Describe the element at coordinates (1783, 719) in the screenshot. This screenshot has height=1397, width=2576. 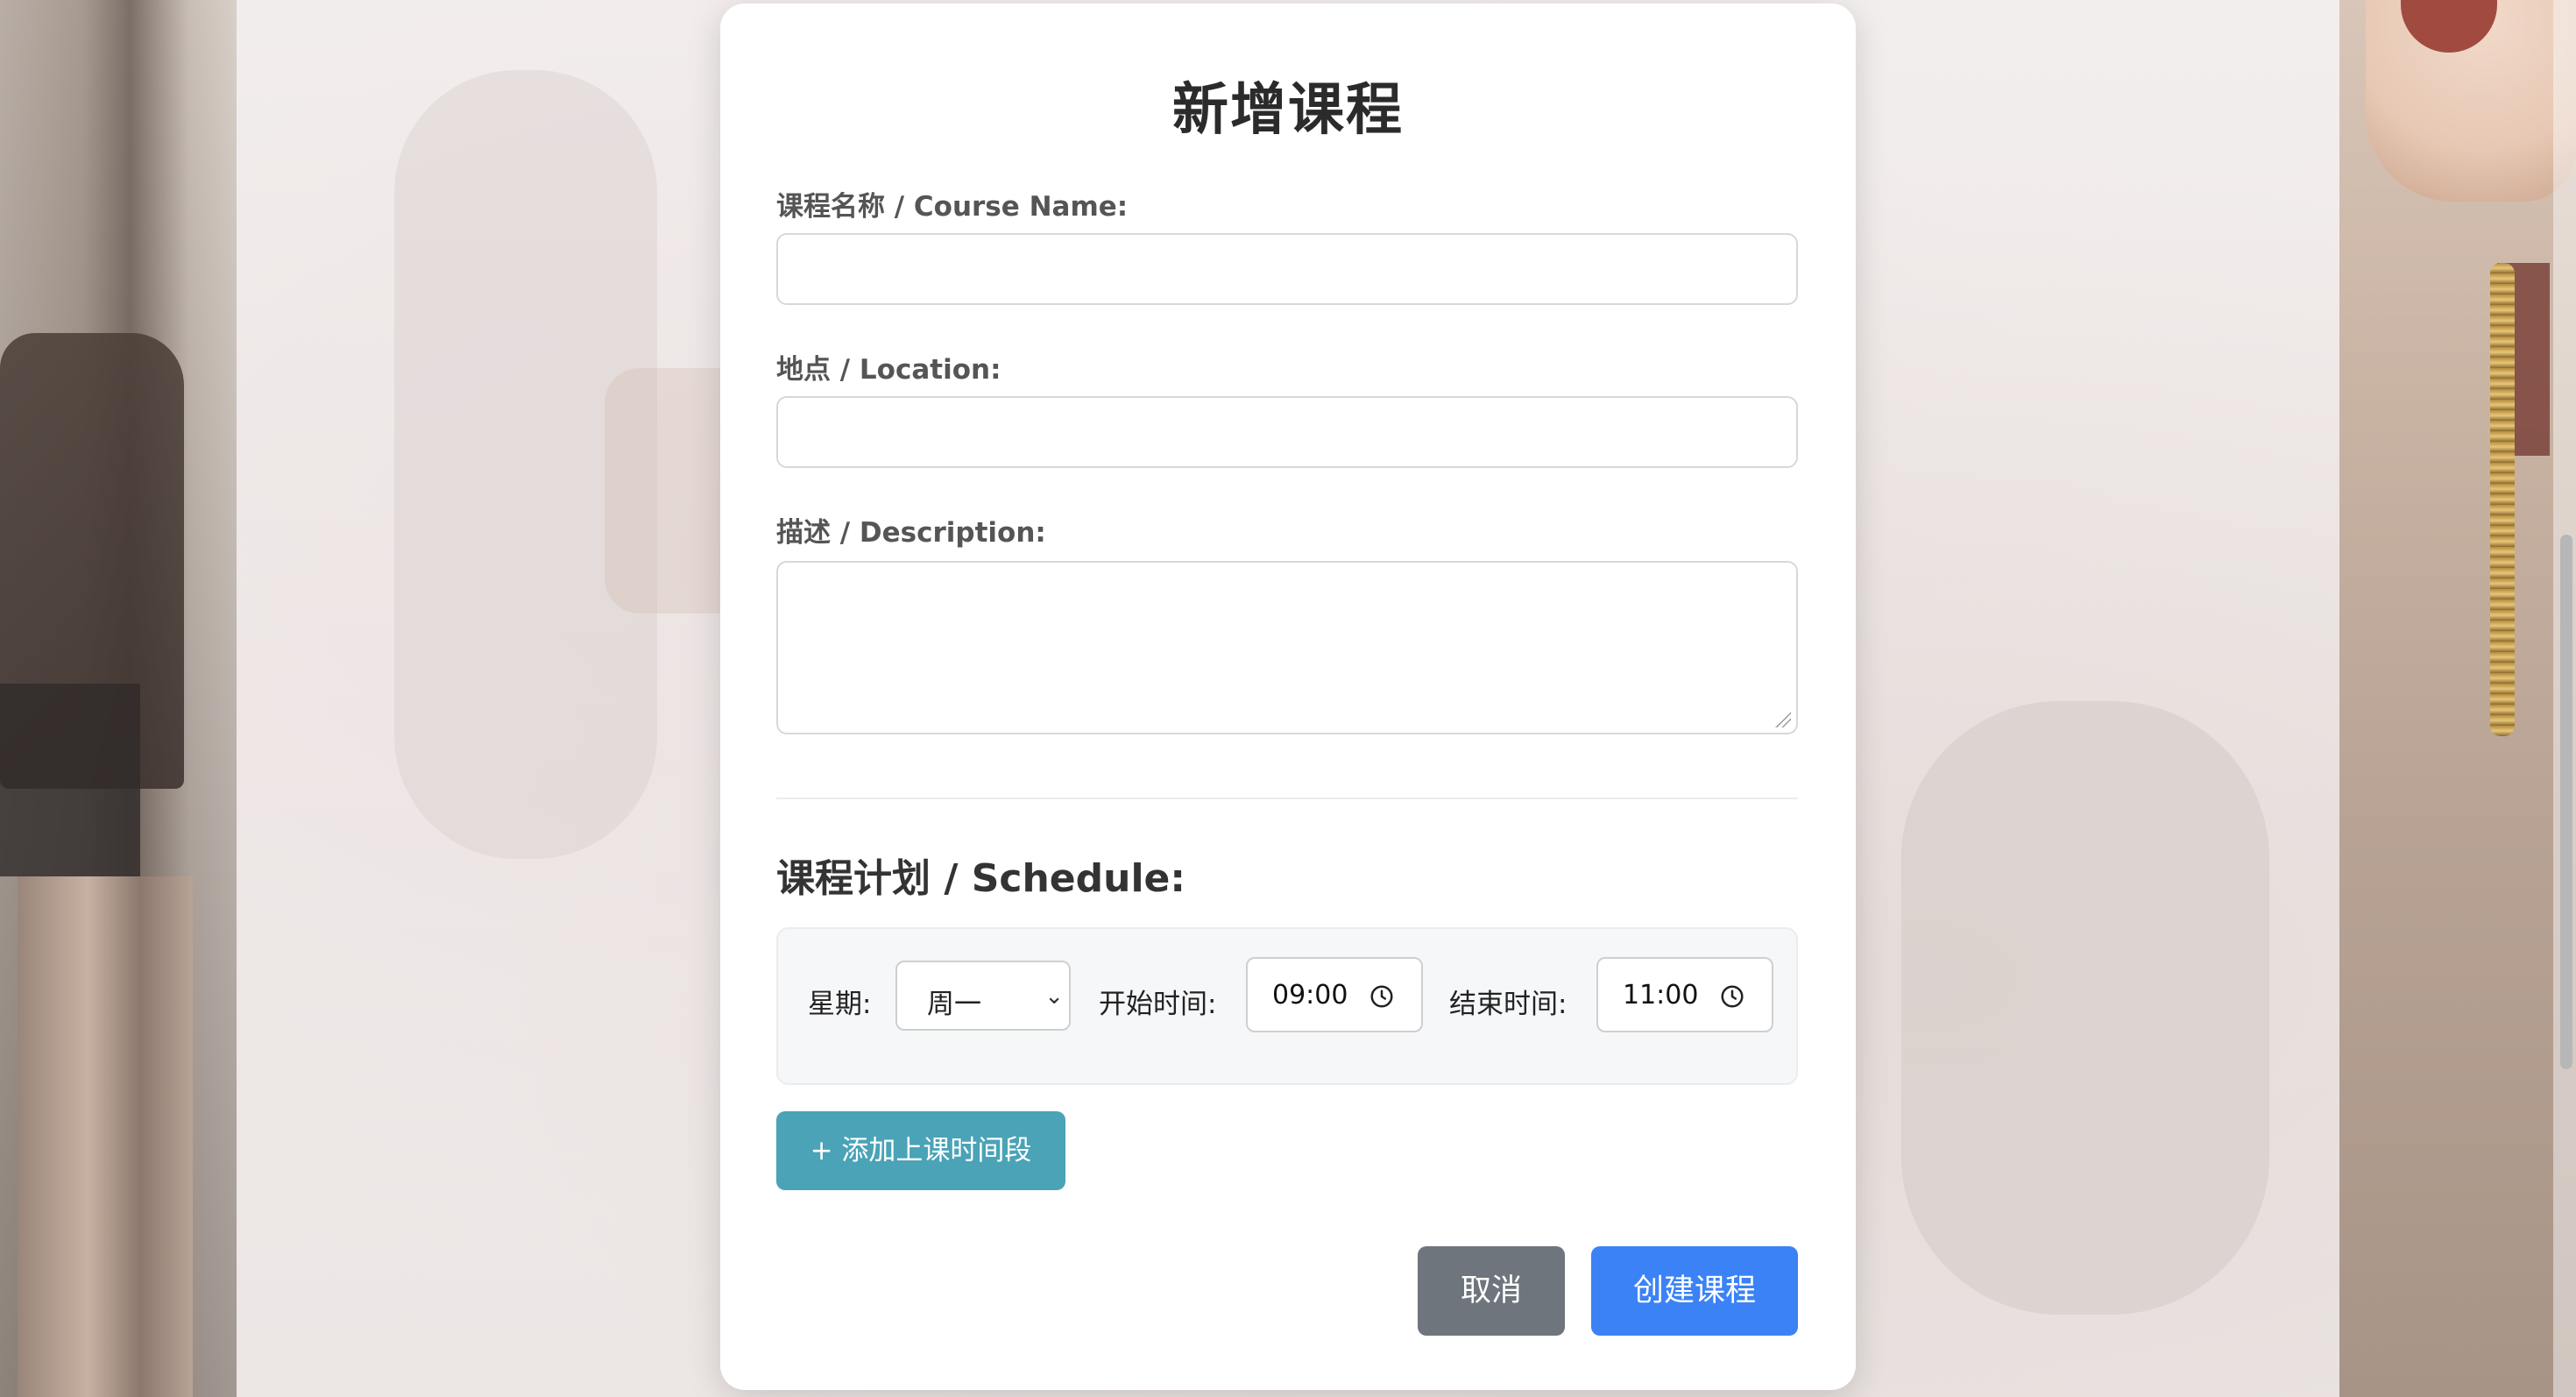
I see `resize-handle-icon` at that location.